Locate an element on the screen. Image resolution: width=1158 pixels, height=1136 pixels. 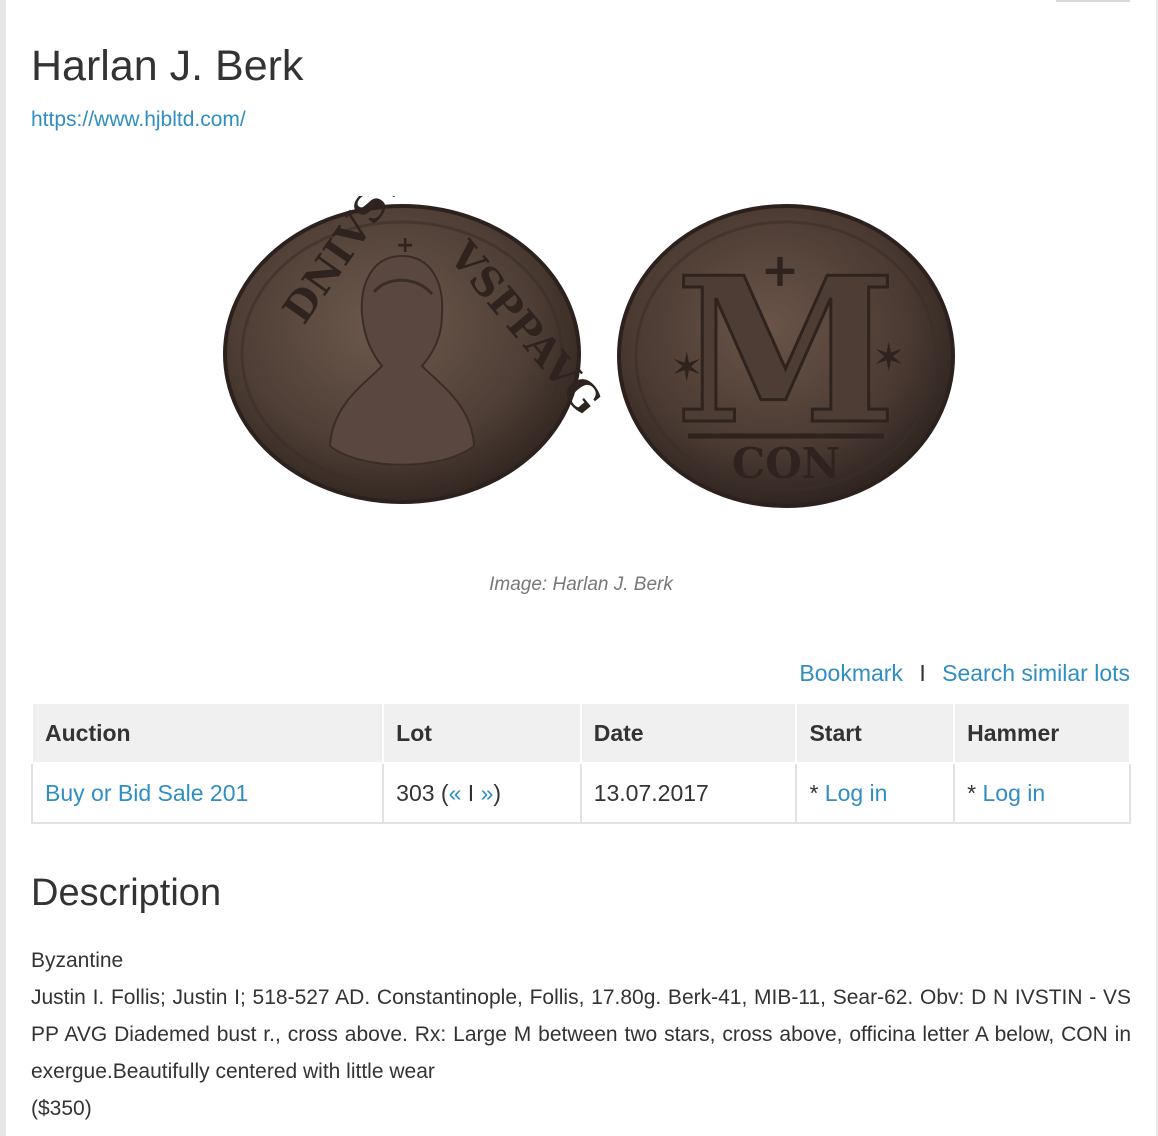
header-lot: Lot is located at coordinates (482, 733).